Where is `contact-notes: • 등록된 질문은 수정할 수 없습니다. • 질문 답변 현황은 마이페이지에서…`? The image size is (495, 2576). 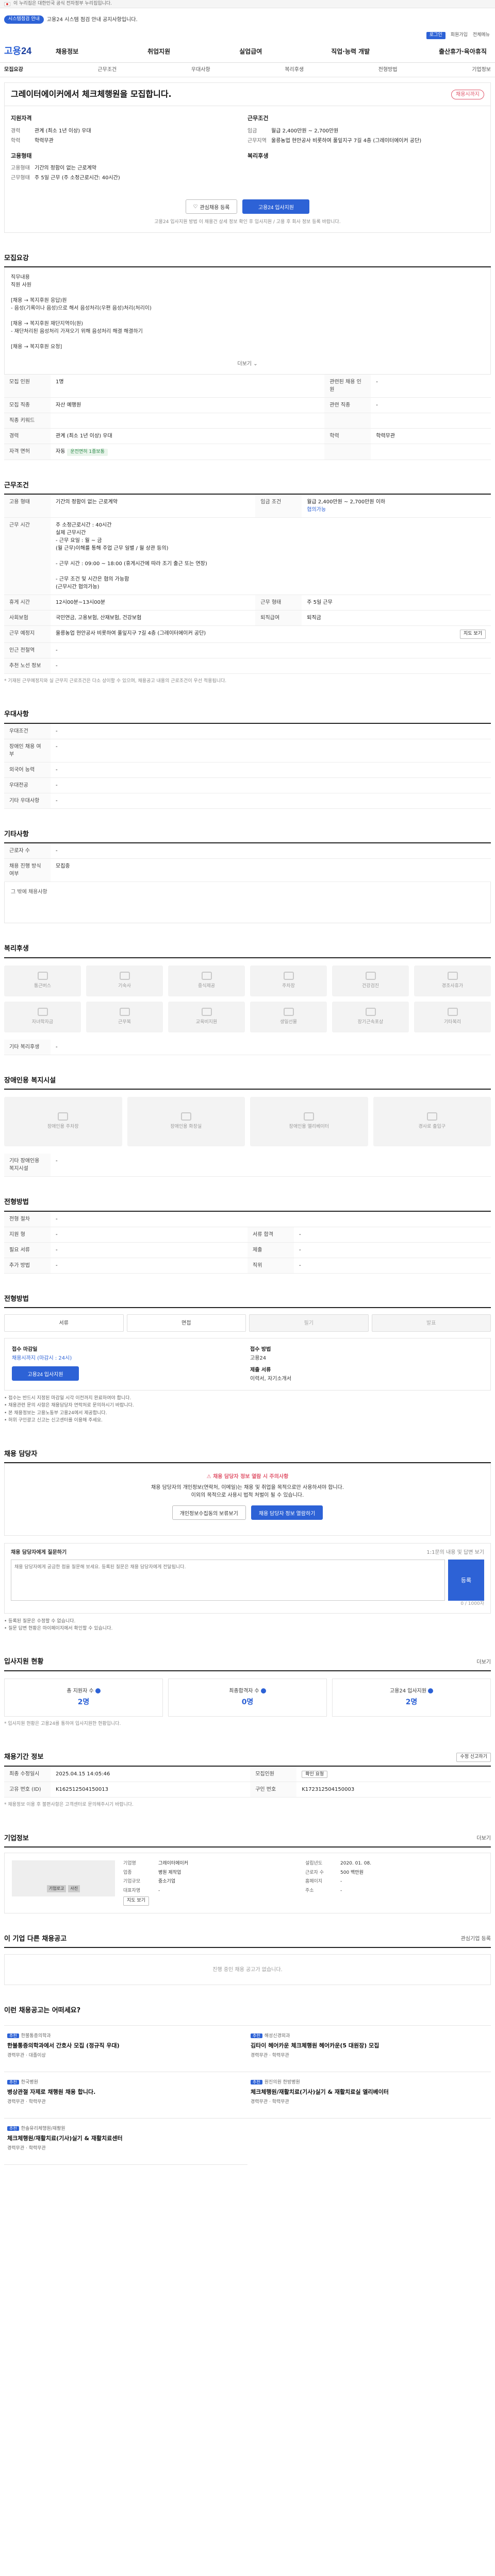 contact-notes: • 등록된 질문은 수정할 수 없습니다. • 질문 답변 현황은 마이페이지에서… is located at coordinates (247, 1625).